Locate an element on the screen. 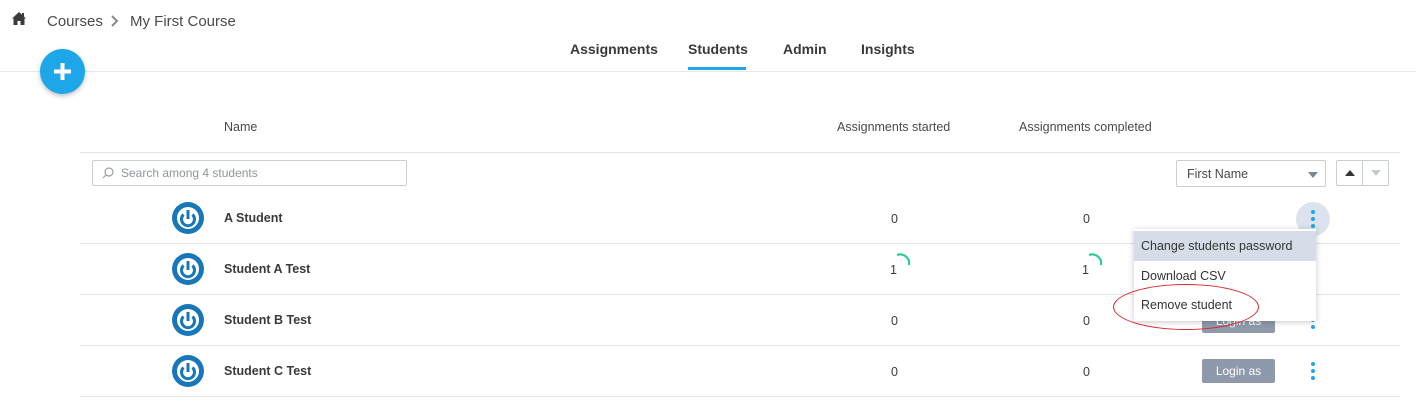 The width and height of the screenshot is (1416, 413). highlight-annotation is located at coordinates (1186, 307).